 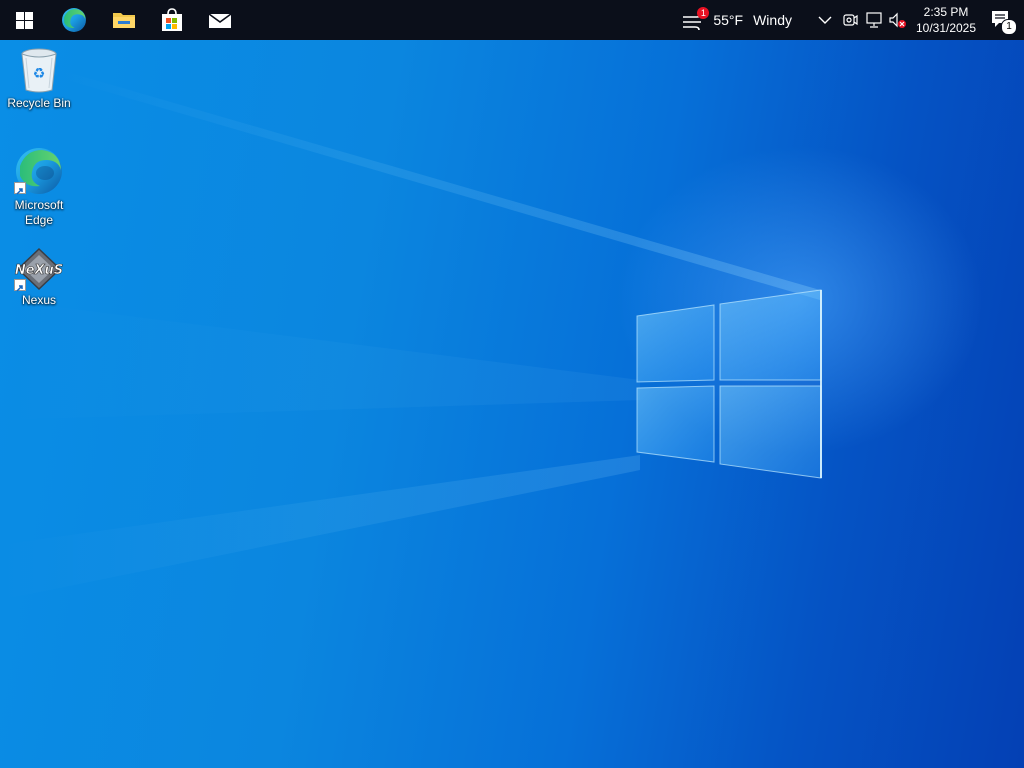 What do you see at coordinates (39, 187) in the screenshot?
I see `desktop-icon-microsoft-edge: Microsoft Edge` at bounding box center [39, 187].